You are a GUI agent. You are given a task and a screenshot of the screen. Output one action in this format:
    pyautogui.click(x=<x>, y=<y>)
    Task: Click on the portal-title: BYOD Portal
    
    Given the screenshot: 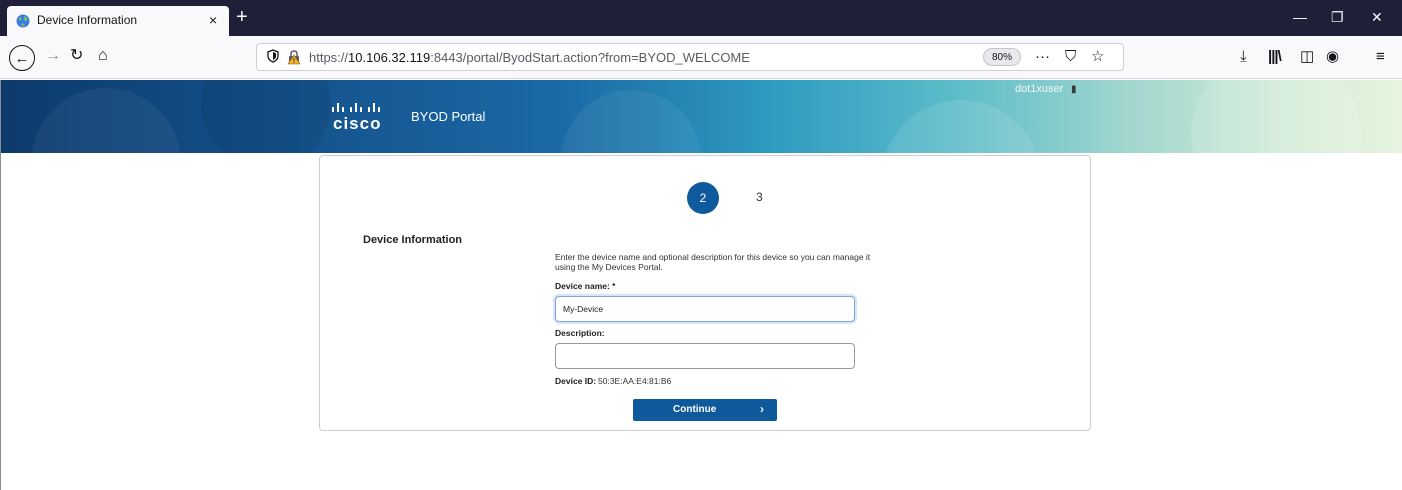 What is the action you would take?
    pyautogui.click(x=448, y=116)
    